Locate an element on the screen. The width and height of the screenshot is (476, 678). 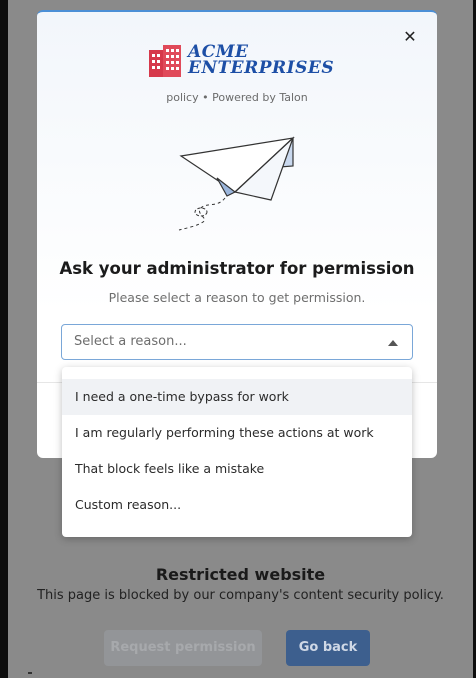
restricted-title: Restricted website is located at coordinates (240, 574).